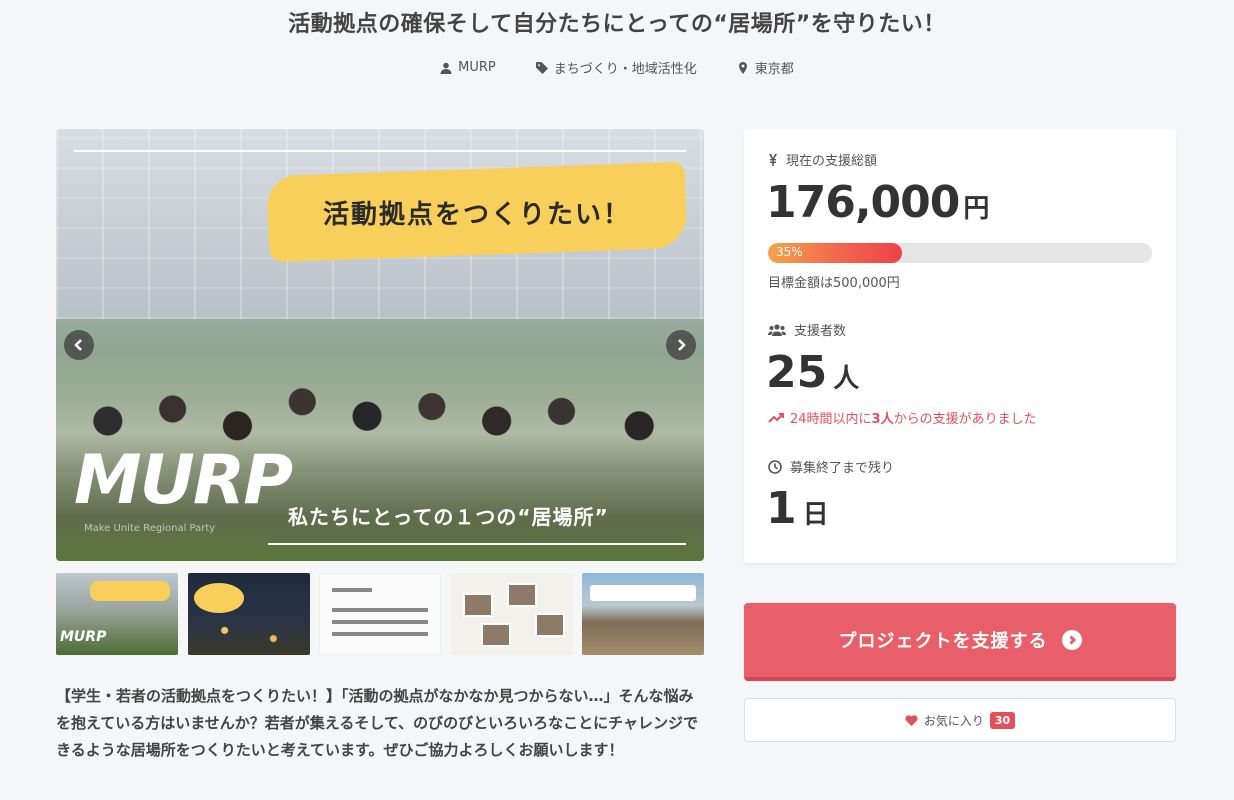 The image size is (1234, 800). What do you see at coordinates (446, 68) in the screenshot?
I see `user-icon` at bounding box center [446, 68].